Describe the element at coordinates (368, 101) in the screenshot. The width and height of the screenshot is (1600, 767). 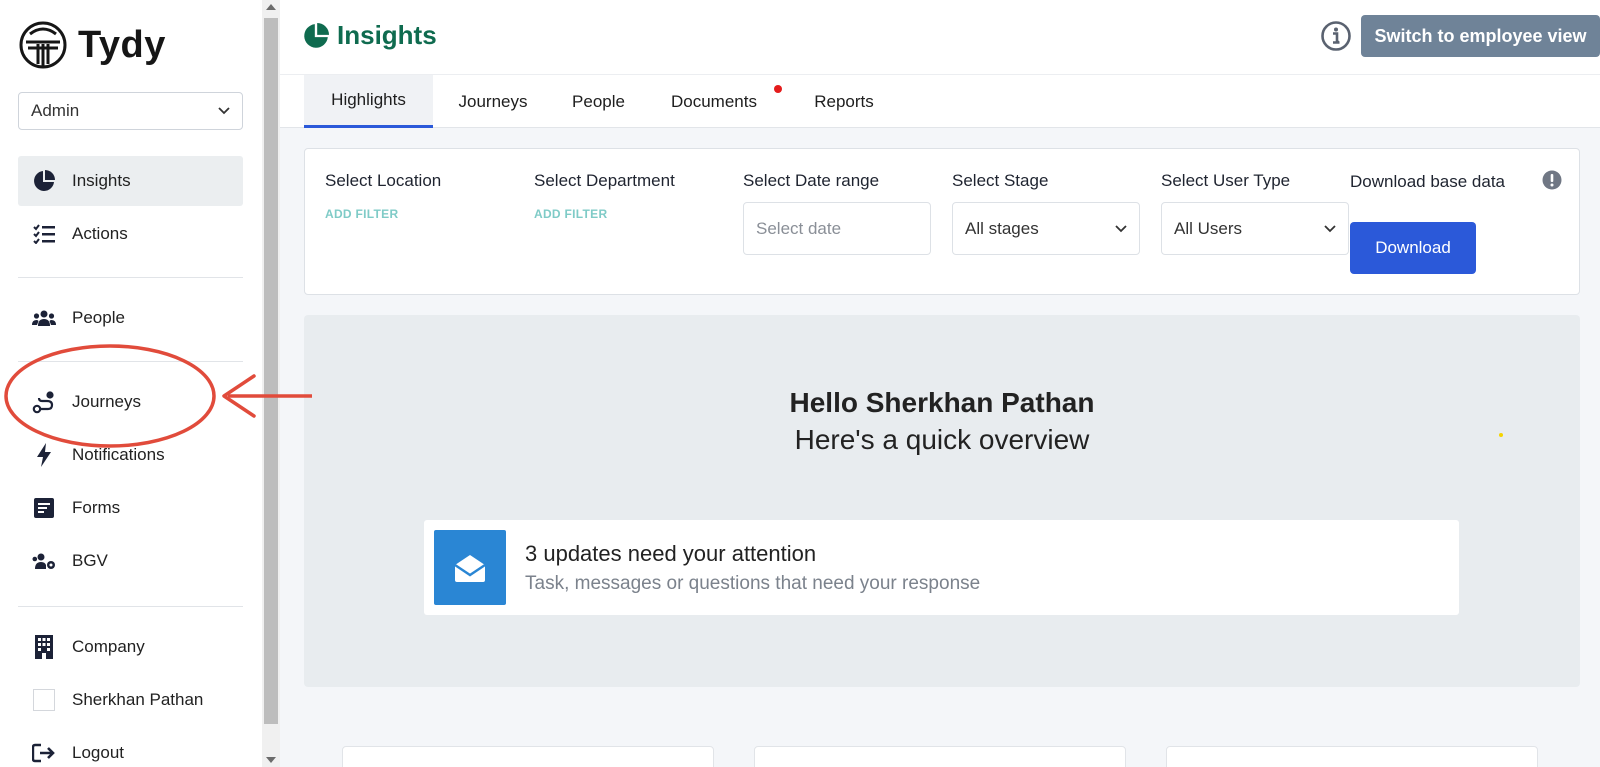
I see `tab-highlights: Highlights` at that location.